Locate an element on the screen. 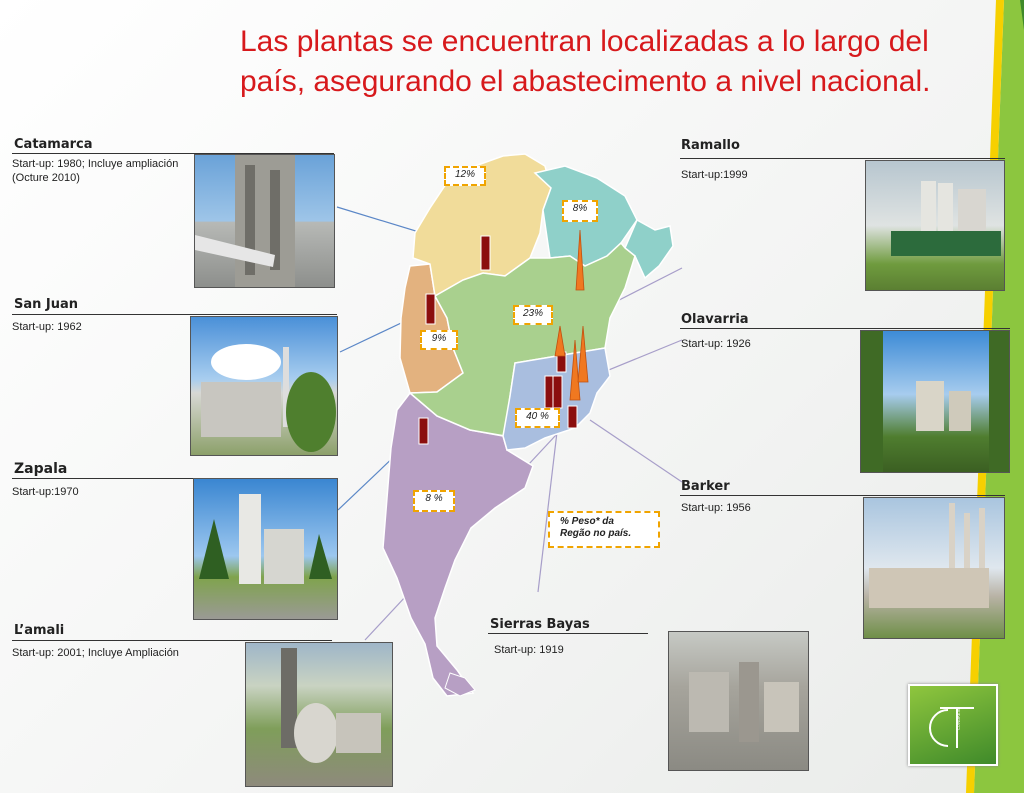 Image resolution: width=1024 pixels, height=793 pixels. plant-name-barker: Barker is located at coordinates (705, 486).